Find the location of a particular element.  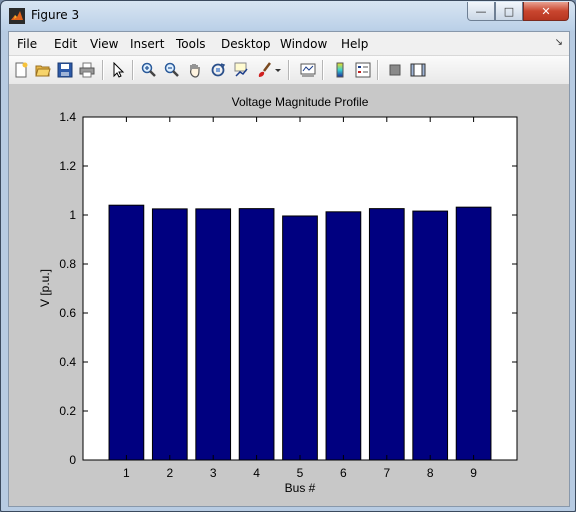

x-axis-label: Bus # is located at coordinates (300, 488).